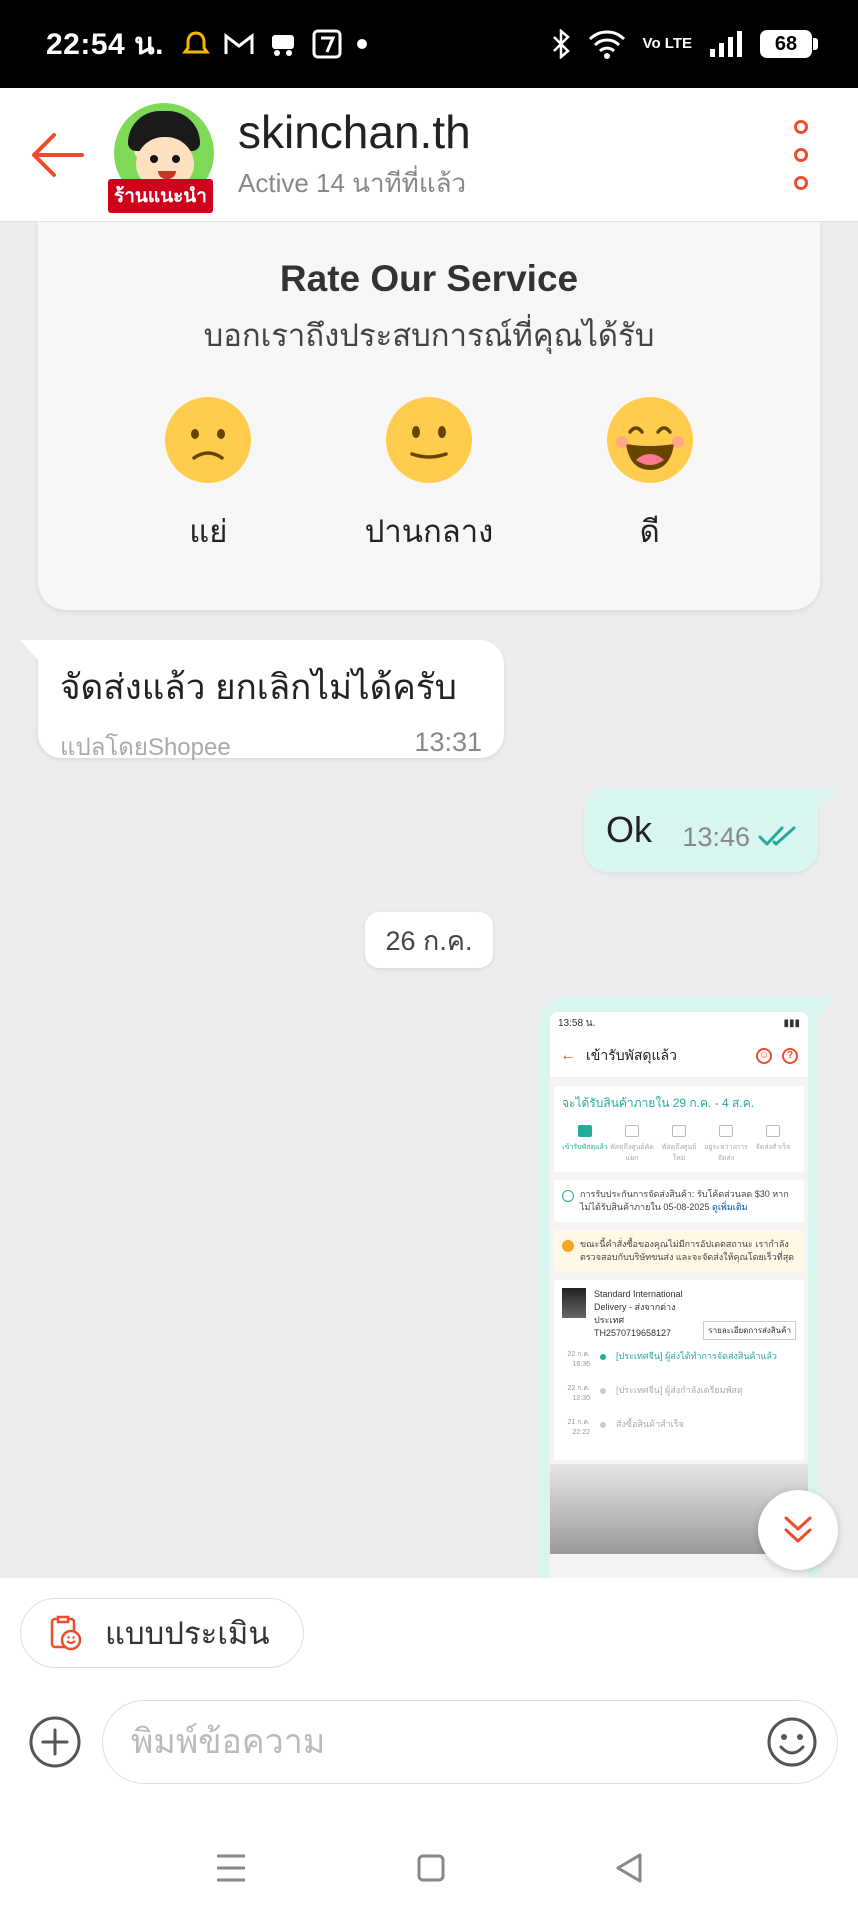 This screenshot has width=858, height=1907. Describe the element at coordinates (568, 1196) in the screenshot. I see `clock-icon` at that location.